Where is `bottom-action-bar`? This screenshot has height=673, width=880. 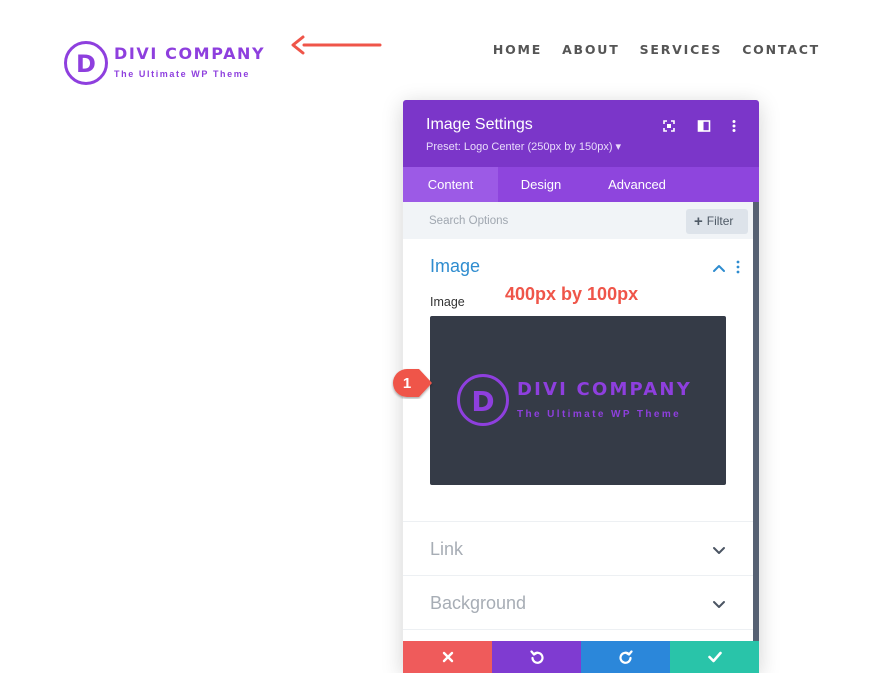 bottom-action-bar is located at coordinates (581, 657).